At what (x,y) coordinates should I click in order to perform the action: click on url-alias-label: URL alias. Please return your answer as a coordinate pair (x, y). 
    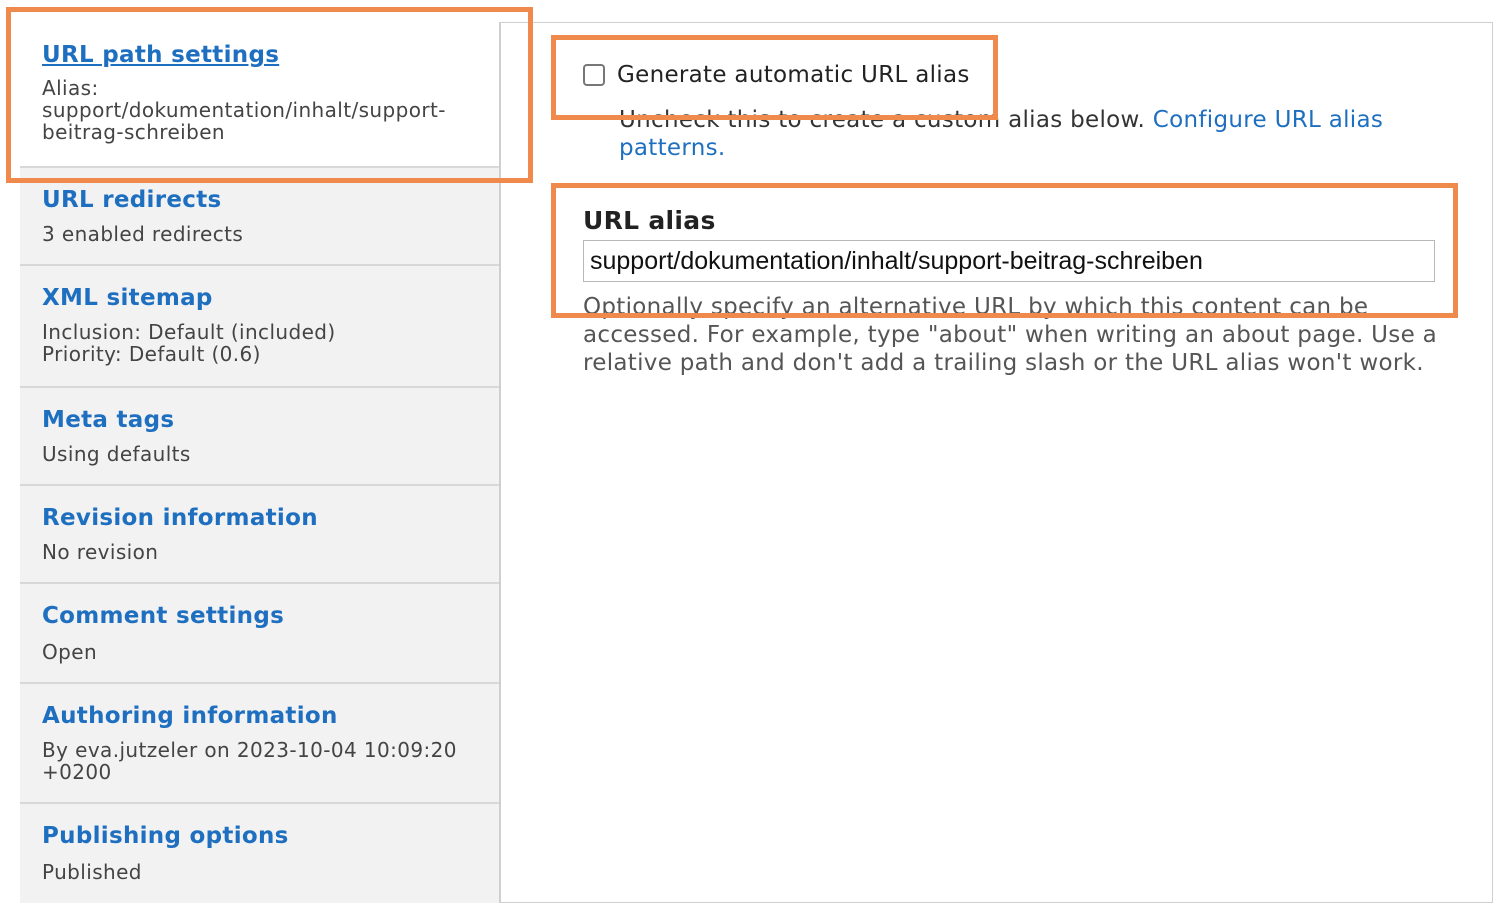
    Looking at the image, I should click on (649, 220).